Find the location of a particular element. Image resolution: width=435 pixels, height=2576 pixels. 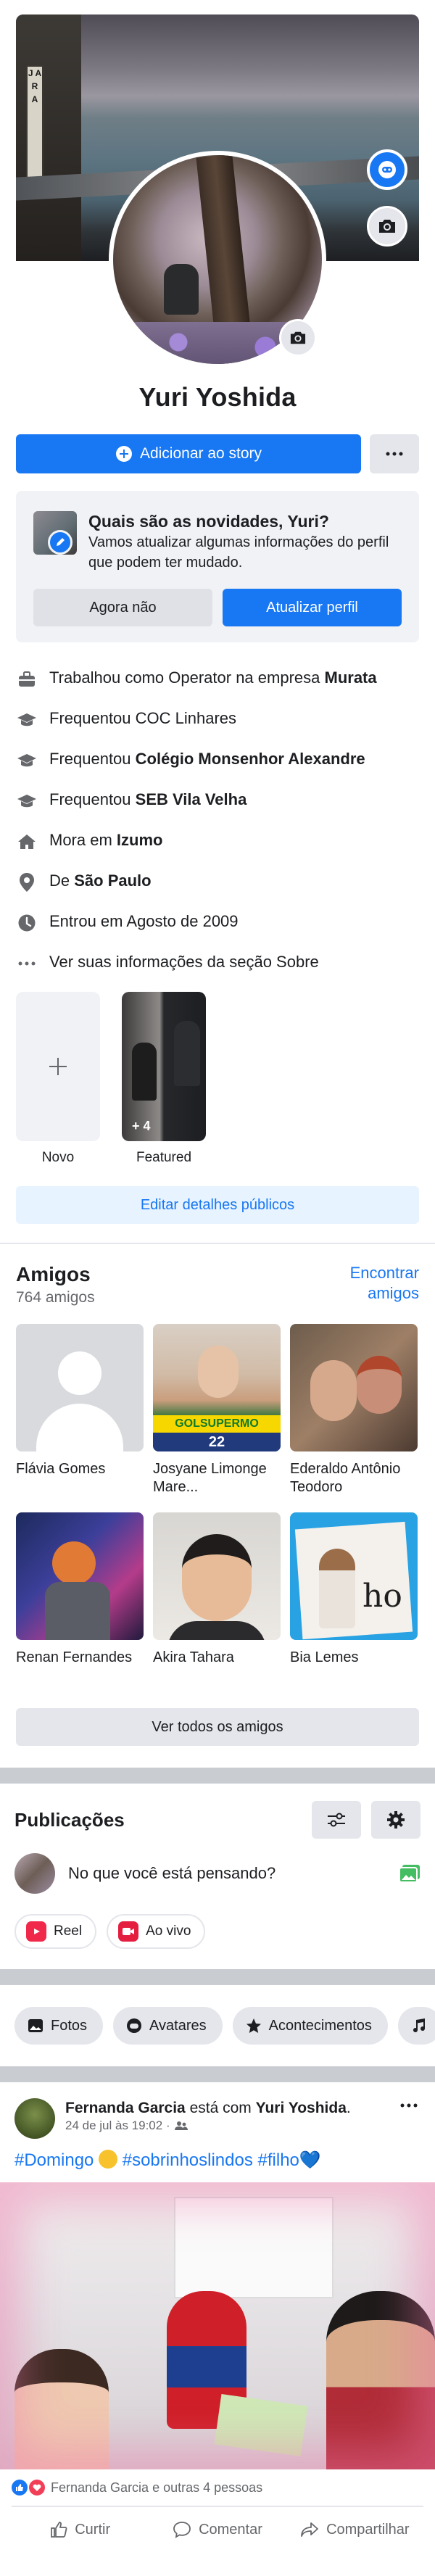

posts-title: Publicações is located at coordinates (69, 1819).